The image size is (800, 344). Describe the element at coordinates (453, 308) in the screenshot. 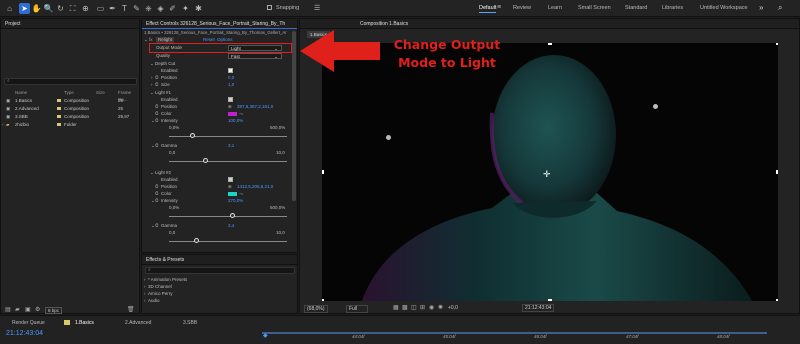

I see `exposure-value: +0,0` at that location.